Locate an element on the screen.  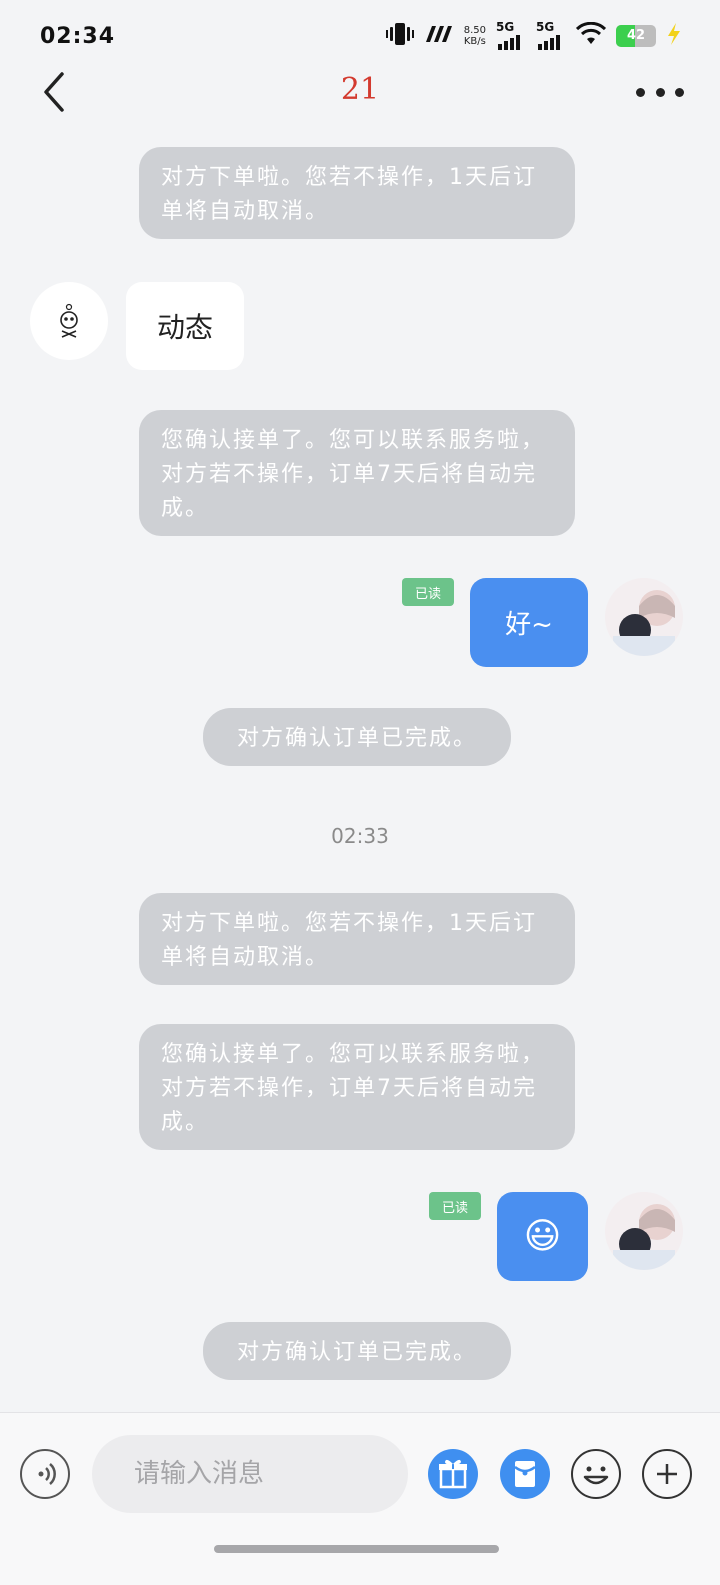
plus-icon is located at coordinates (667, 1474).